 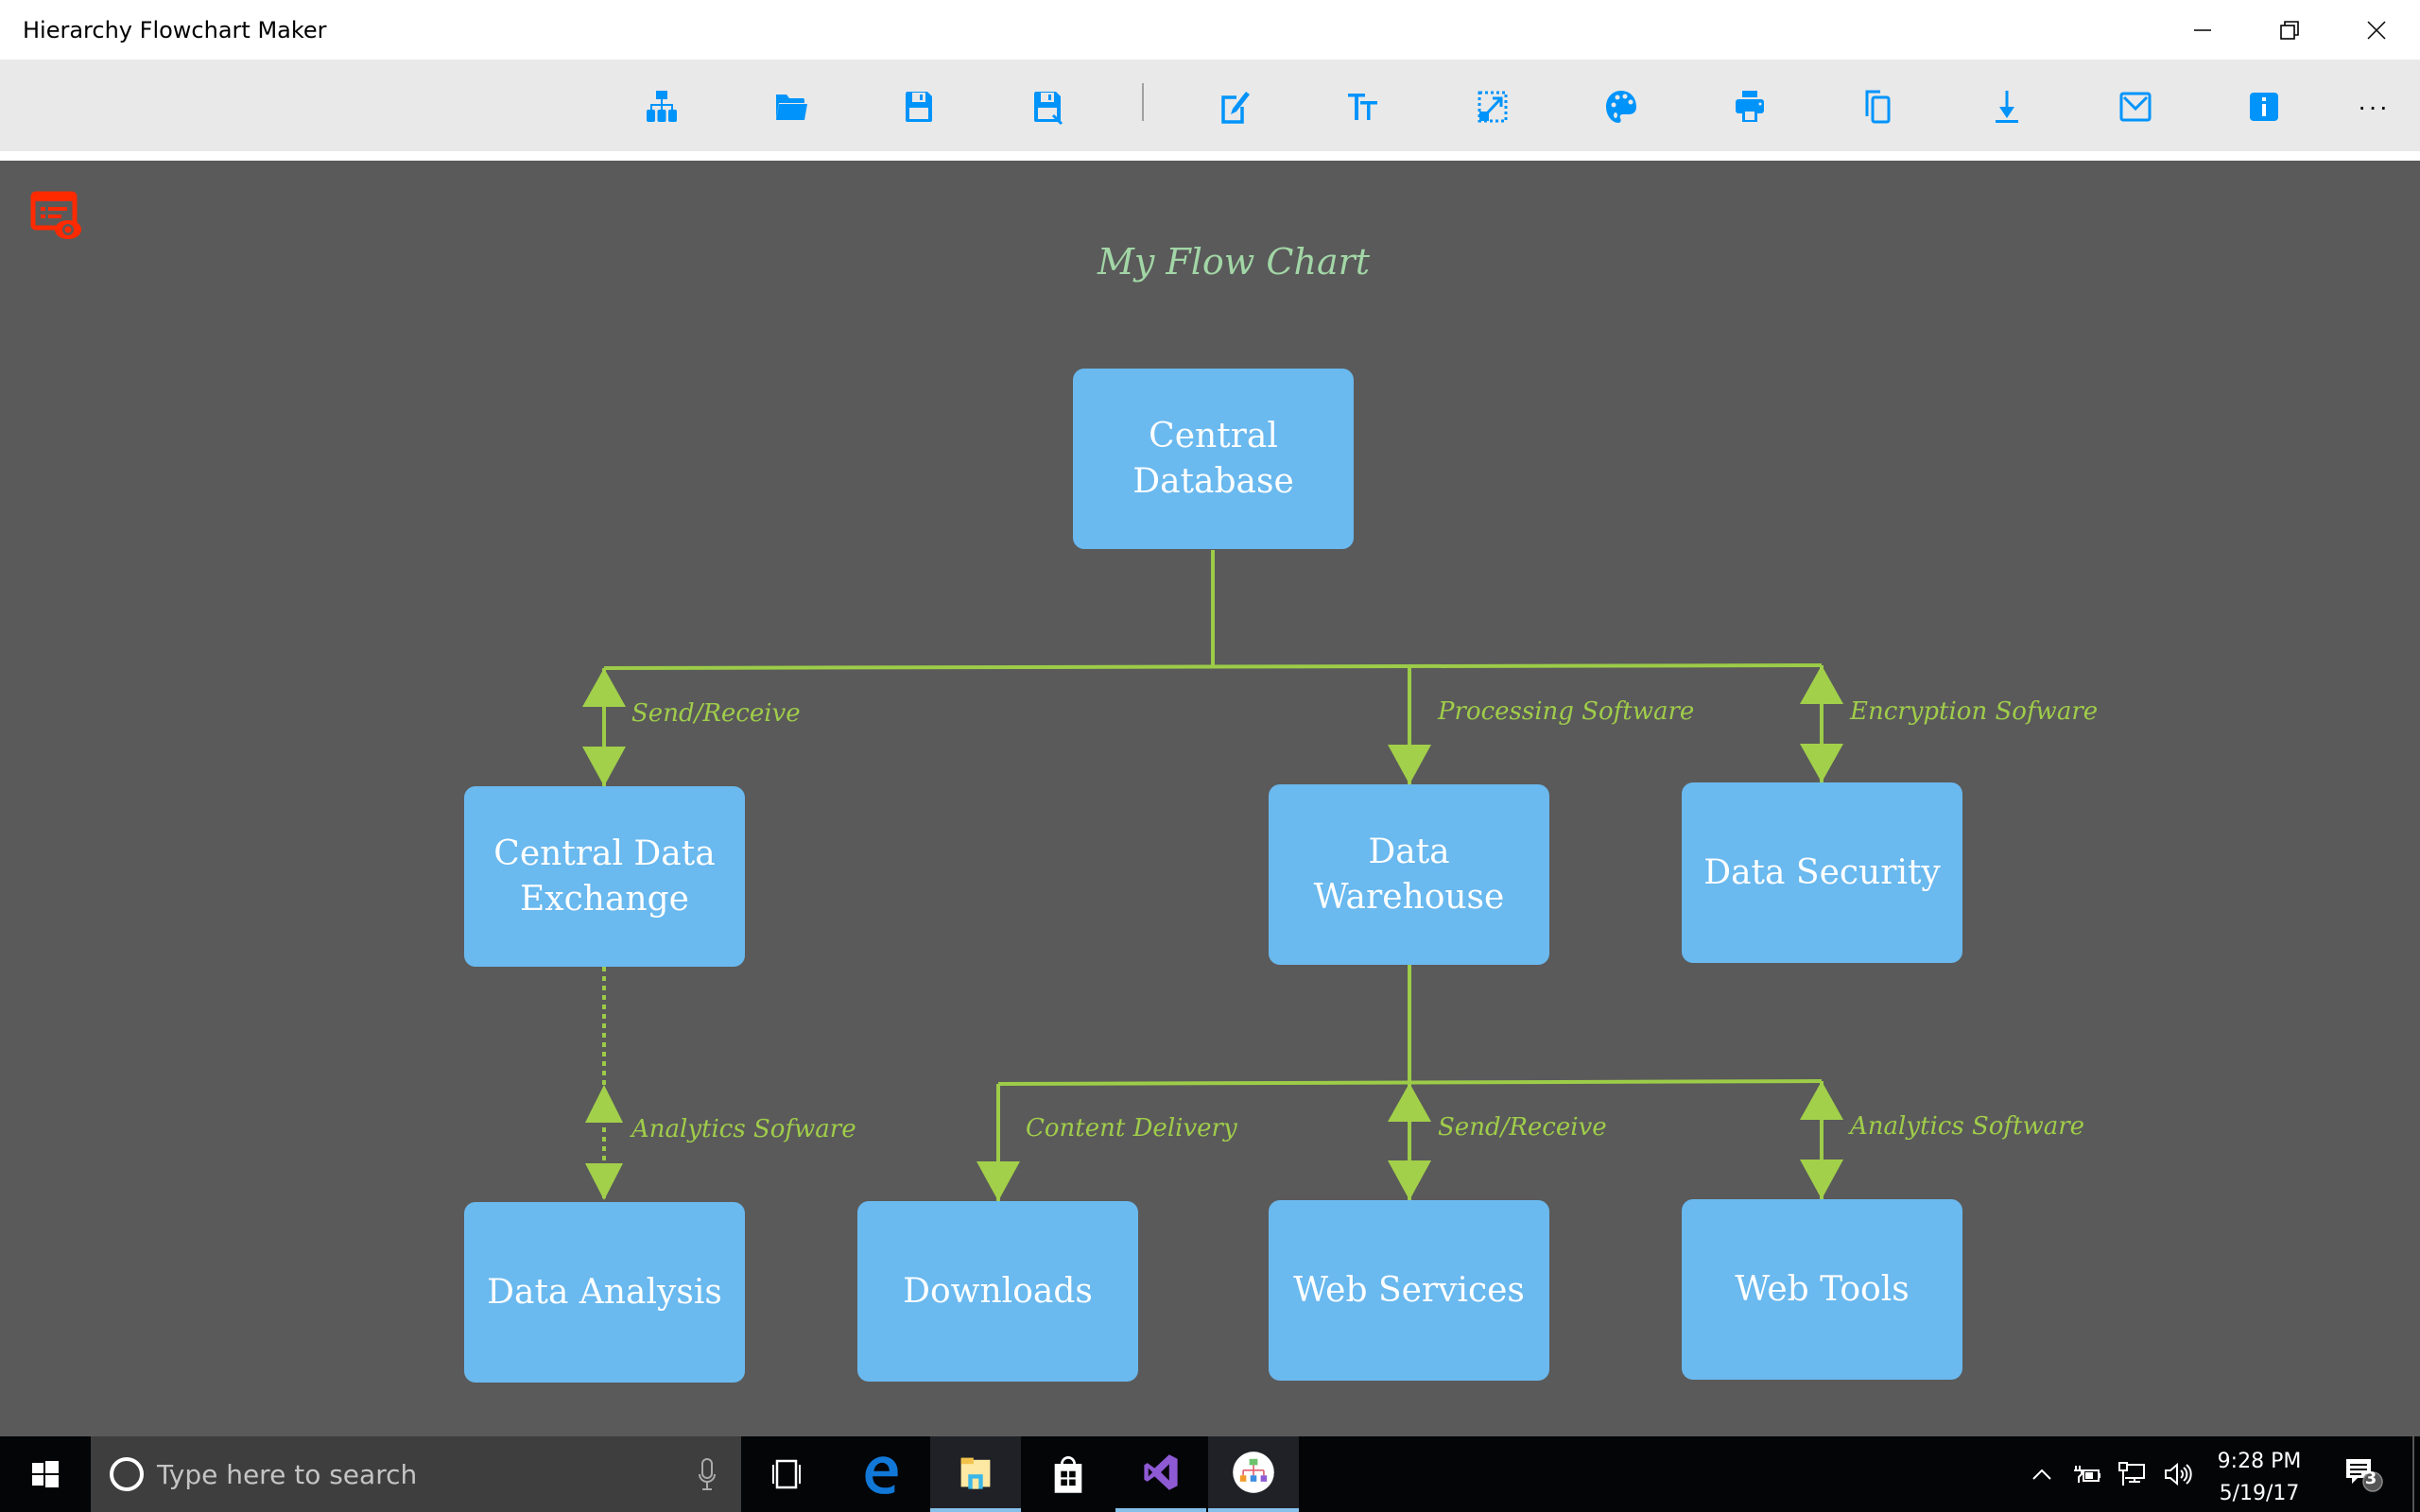 I want to click on edge-label-content-delivery: Content Delivery, so click(x=1131, y=1128).